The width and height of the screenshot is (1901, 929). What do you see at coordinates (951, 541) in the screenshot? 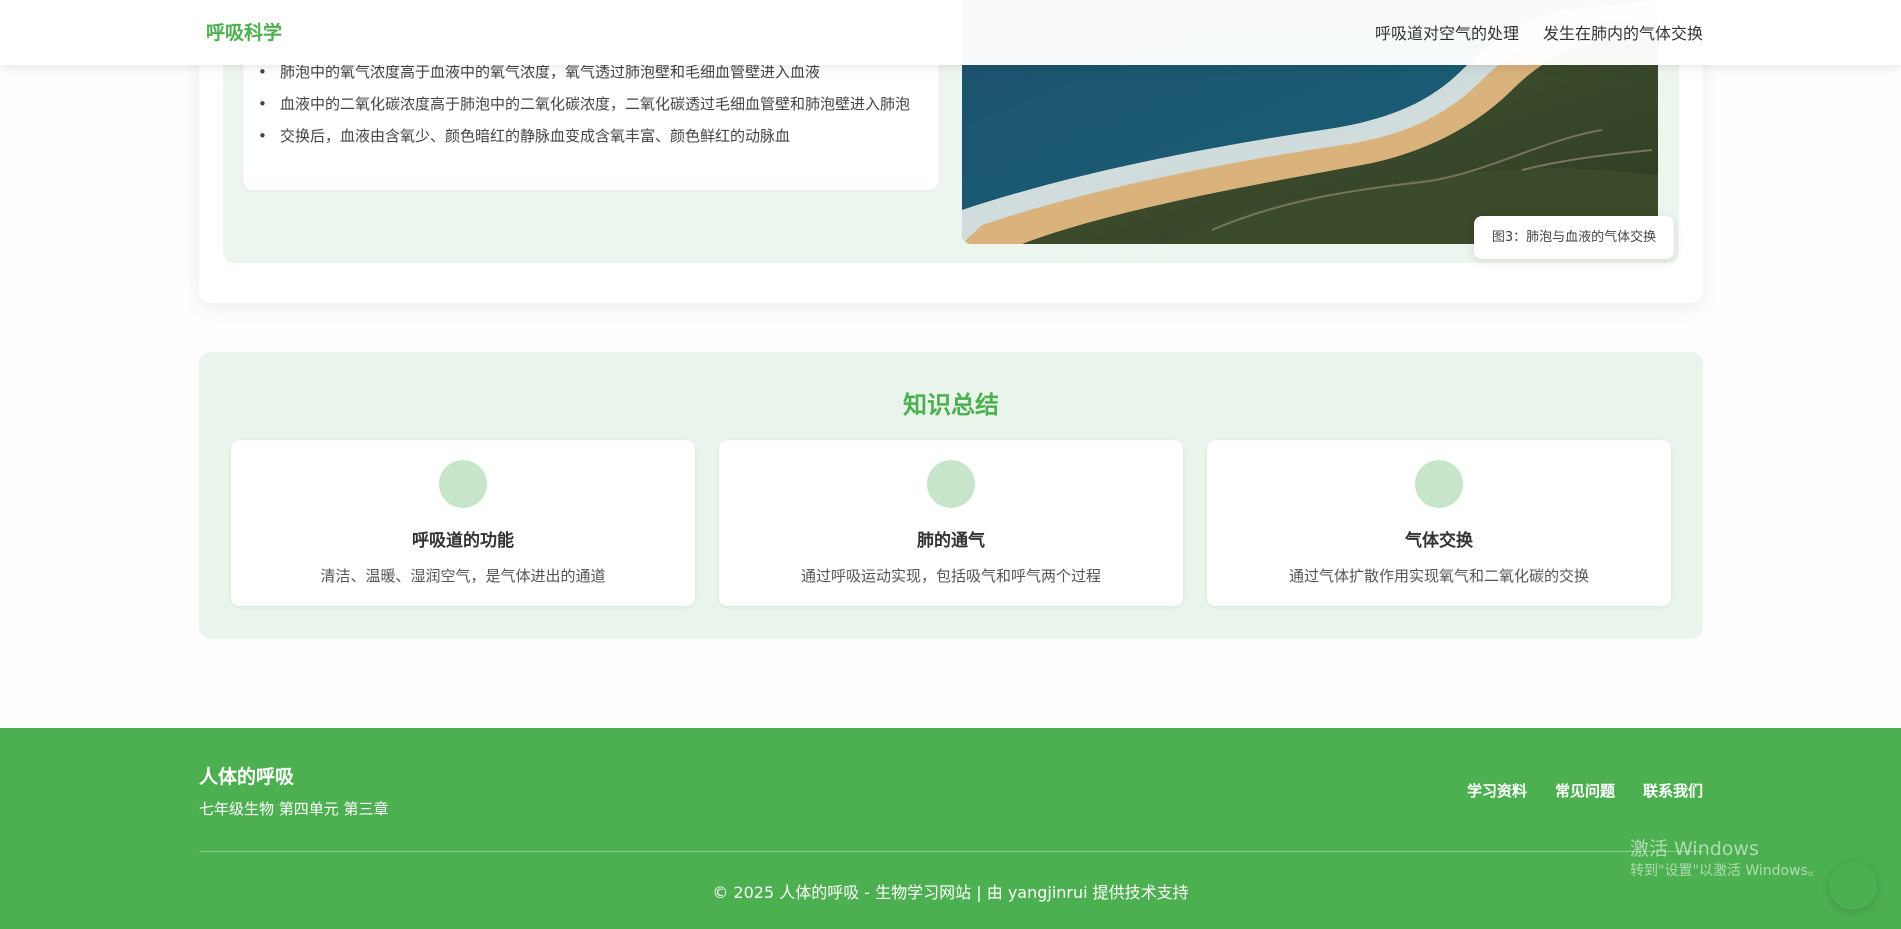
I see `card-title: 肺的通气` at bounding box center [951, 541].